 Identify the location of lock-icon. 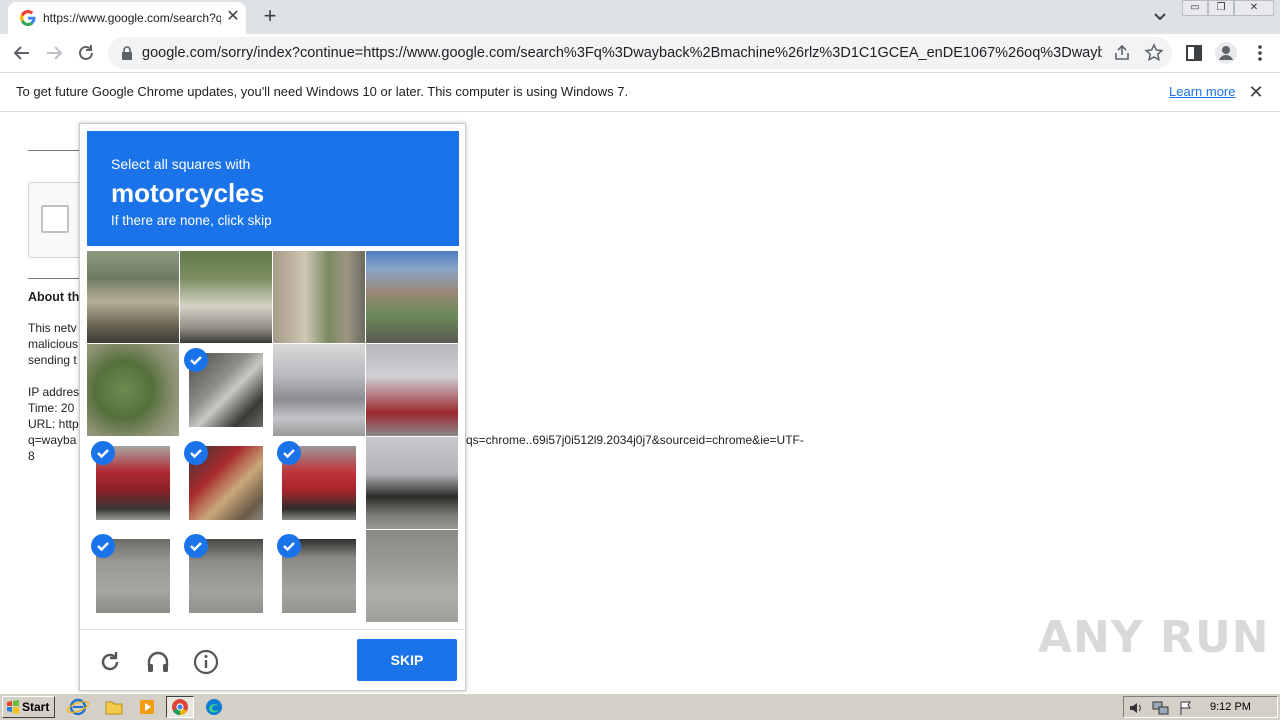
(127, 53).